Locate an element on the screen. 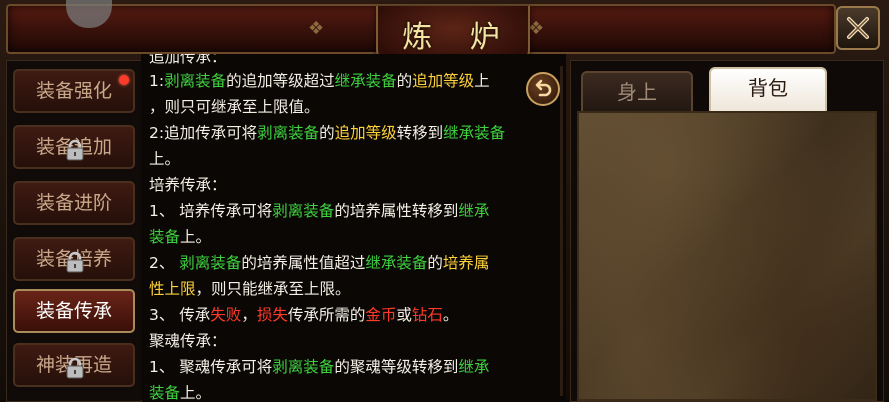  rules-segment: 1: is located at coordinates (157, 81).